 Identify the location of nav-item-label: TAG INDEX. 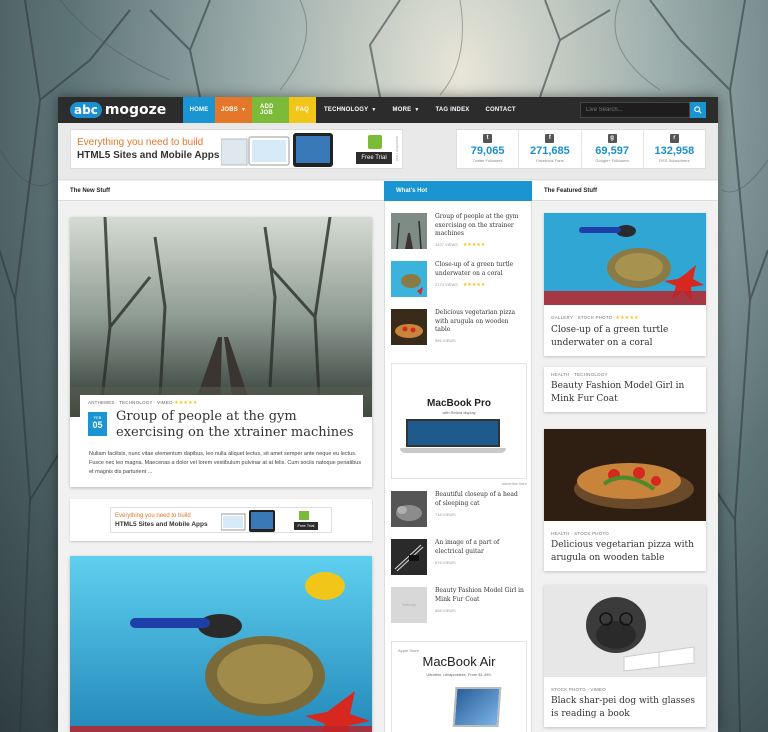
(452, 110).